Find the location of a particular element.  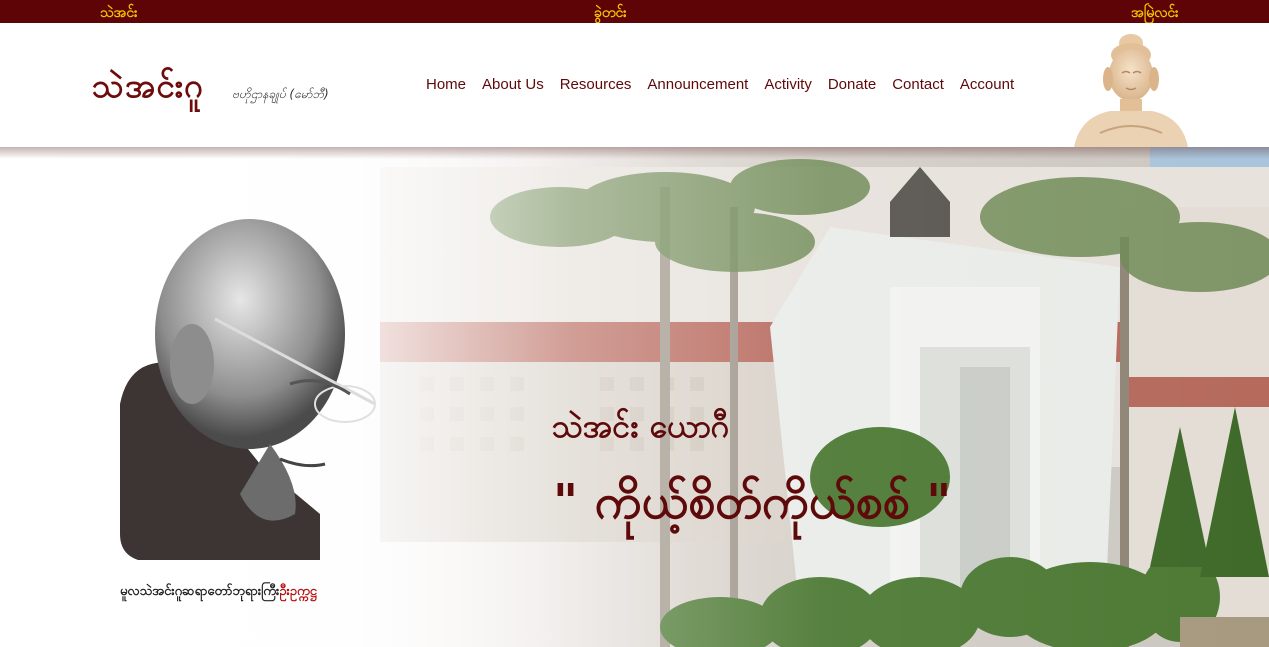

hero-title: သဲအင်း ယောဂီ is located at coordinates (641, 426).